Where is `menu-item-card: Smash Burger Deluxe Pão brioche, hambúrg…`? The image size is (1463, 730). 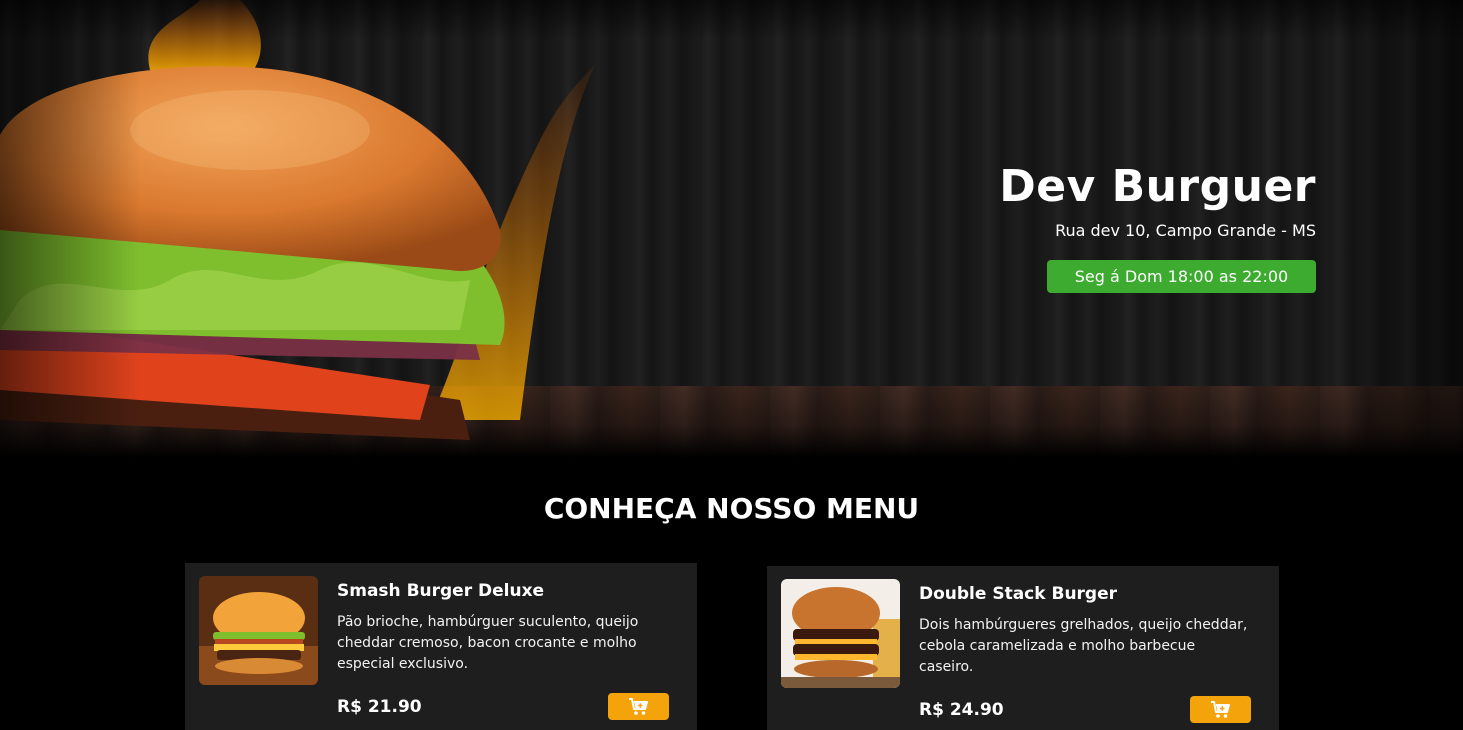 menu-item-card: Smash Burger Deluxe Pão brioche, hambúrg… is located at coordinates (441, 646).